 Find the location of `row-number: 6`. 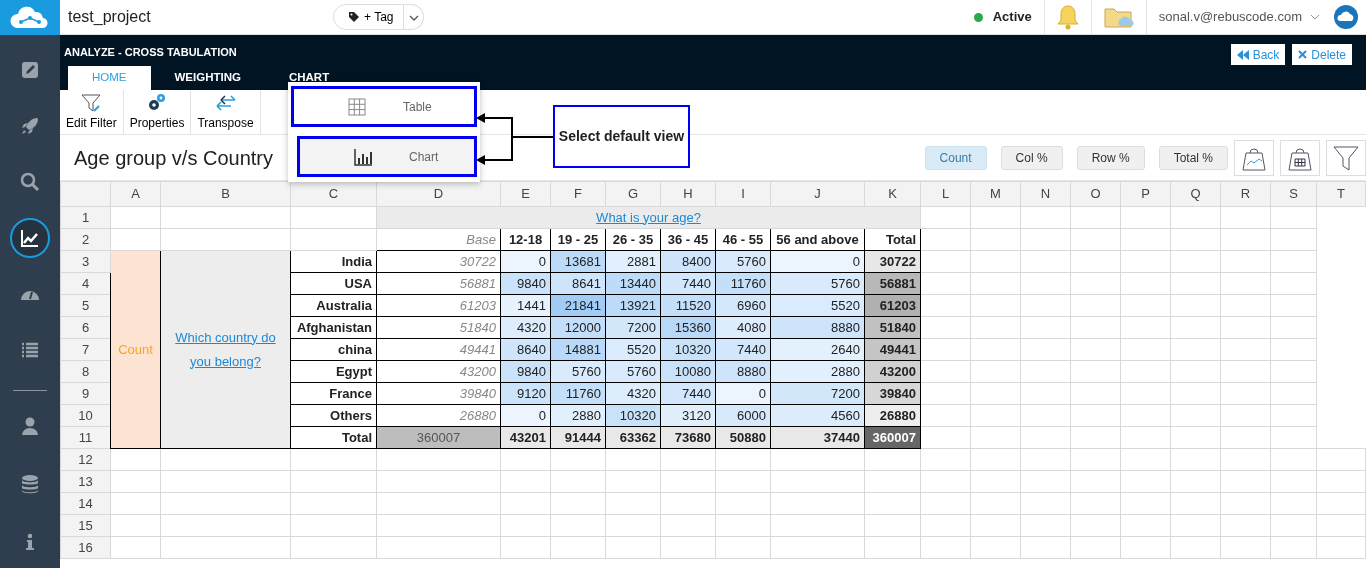

row-number: 6 is located at coordinates (85, 327).